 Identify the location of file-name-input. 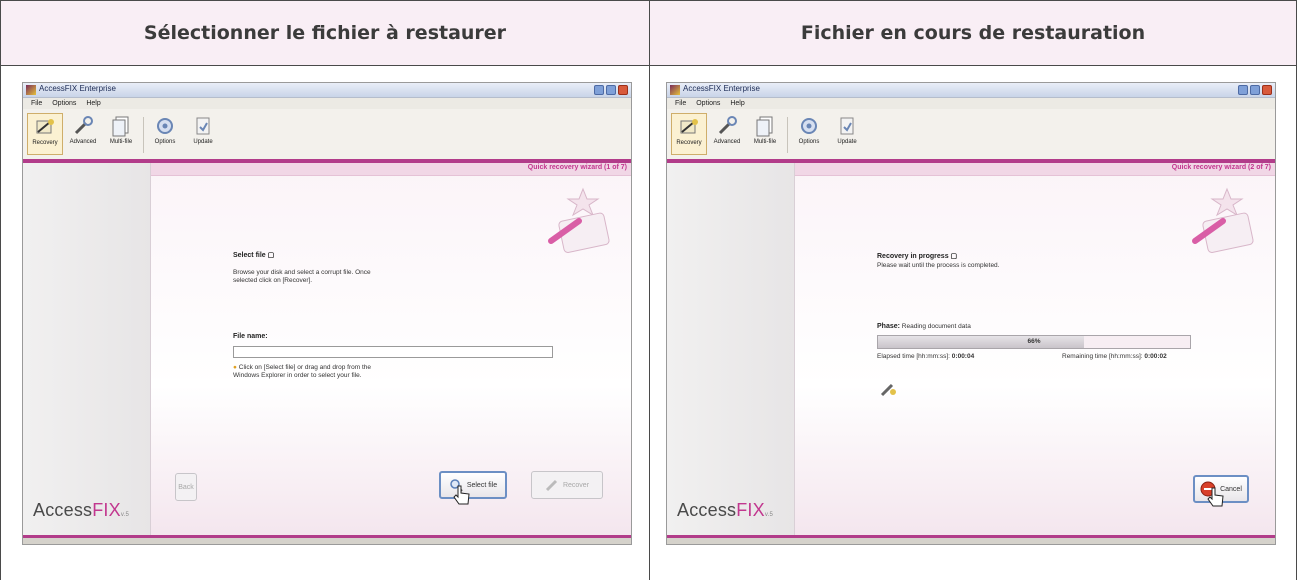
(393, 352).